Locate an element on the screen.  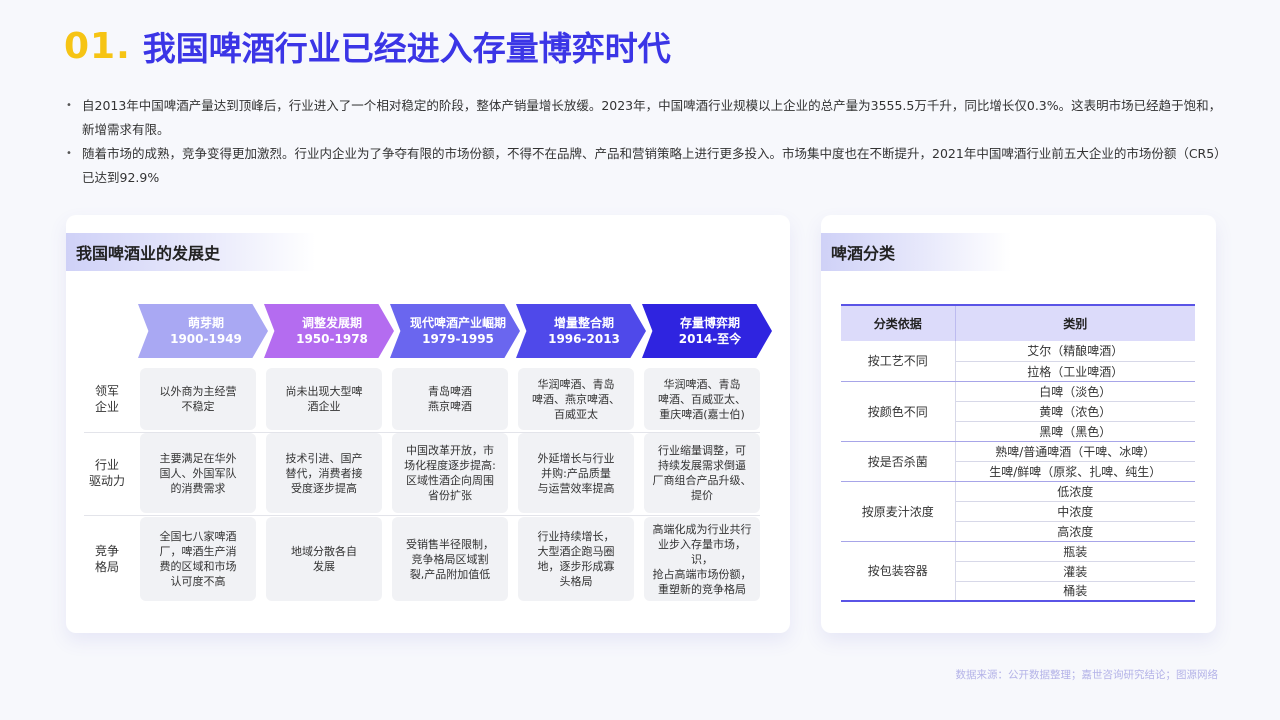
table-header-row: 分类依据 类别 is located at coordinates (1018, 322).